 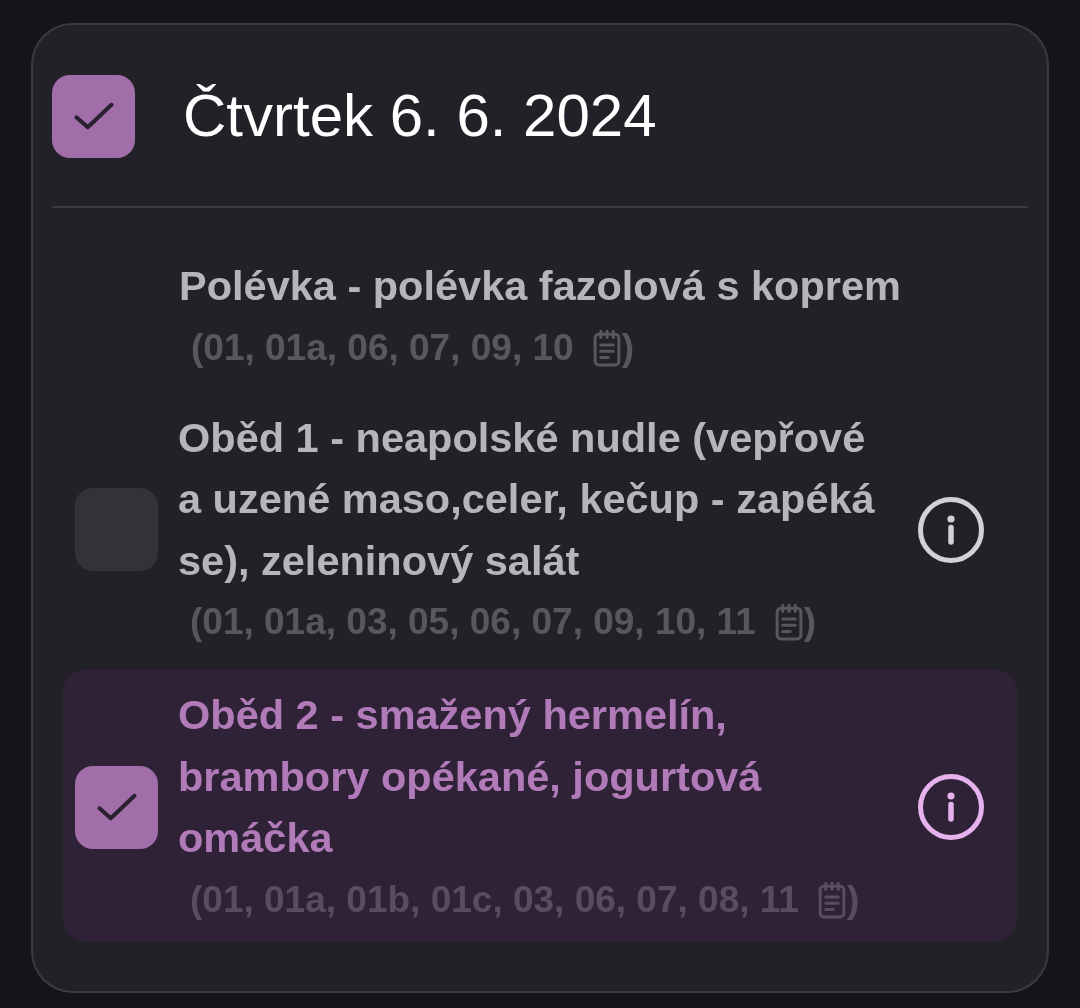 What do you see at coordinates (527, 499) in the screenshot?
I see `meal-name: Oběd 1 - neapolské nudle (vepřové a uzené maso,celer, kečup - zapéká se), zeleninový salát` at bounding box center [527, 499].